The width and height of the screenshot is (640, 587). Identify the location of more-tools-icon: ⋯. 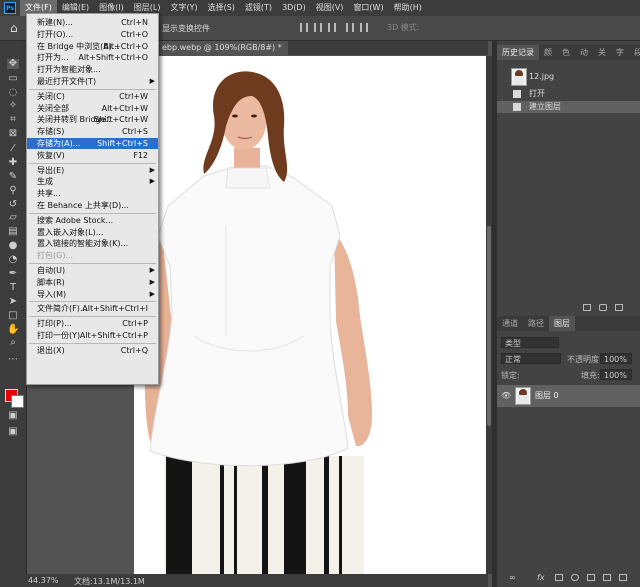
(13, 360).